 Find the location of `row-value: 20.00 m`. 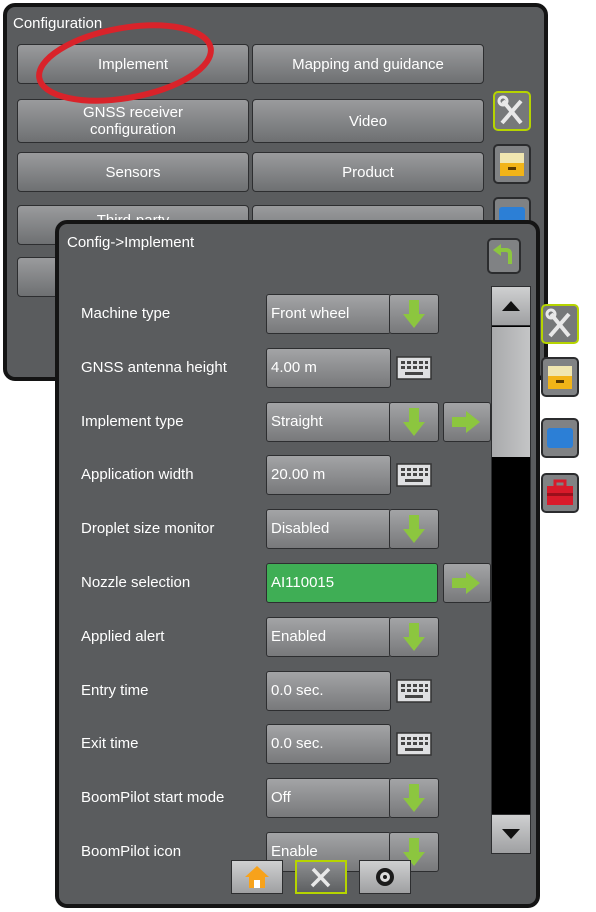

row-value: 20.00 m is located at coordinates (298, 475).